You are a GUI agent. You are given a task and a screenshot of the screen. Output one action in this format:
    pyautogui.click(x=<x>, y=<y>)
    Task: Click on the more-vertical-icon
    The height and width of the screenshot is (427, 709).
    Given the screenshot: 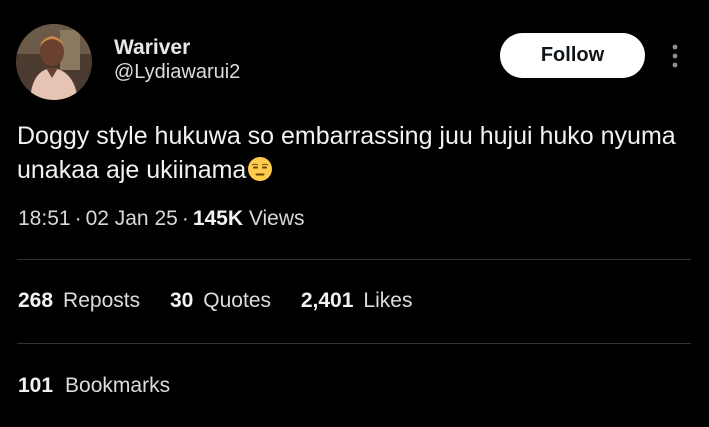 What is the action you would take?
    pyautogui.click(x=675, y=56)
    